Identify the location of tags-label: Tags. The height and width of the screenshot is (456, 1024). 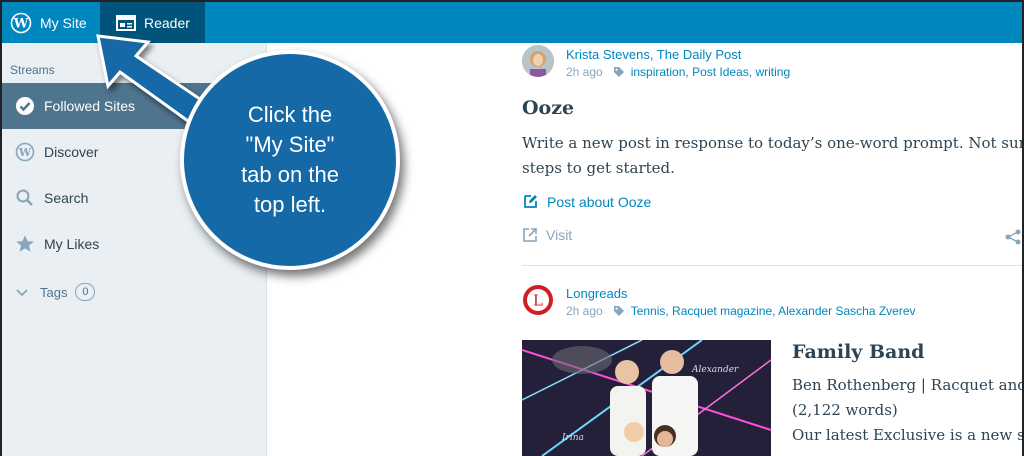
(54, 292).